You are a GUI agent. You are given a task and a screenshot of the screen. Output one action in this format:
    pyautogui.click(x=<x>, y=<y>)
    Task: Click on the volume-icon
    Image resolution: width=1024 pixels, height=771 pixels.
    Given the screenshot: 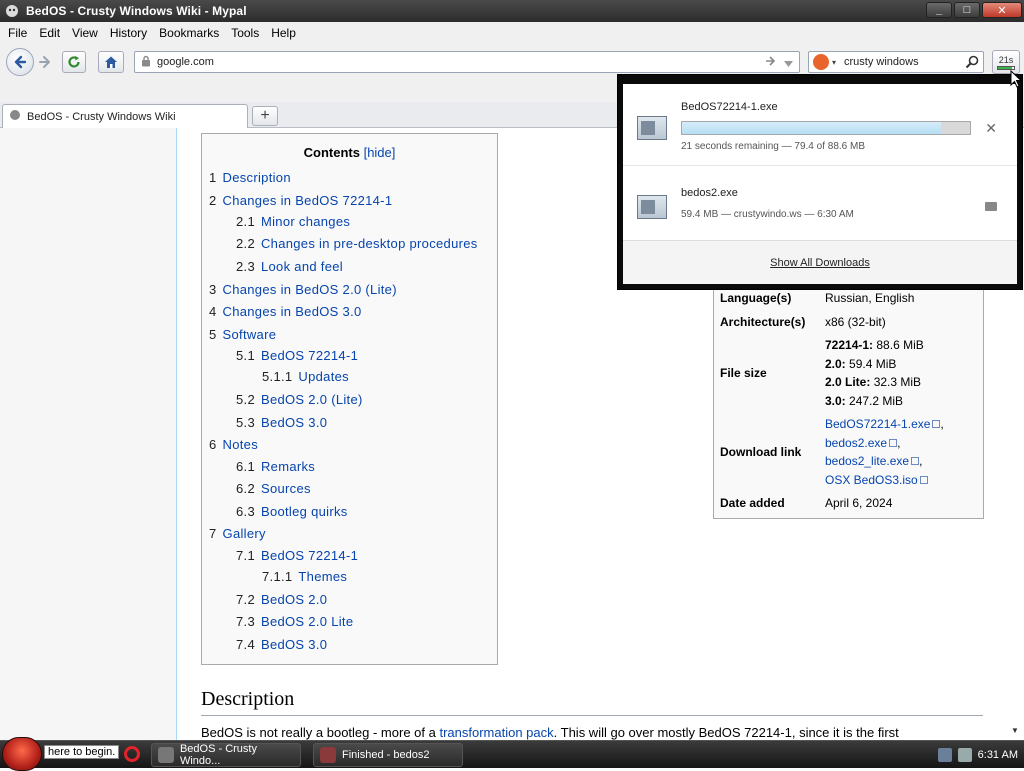 What is the action you would take?
    pyautogui.click(x=964, y=755)
    